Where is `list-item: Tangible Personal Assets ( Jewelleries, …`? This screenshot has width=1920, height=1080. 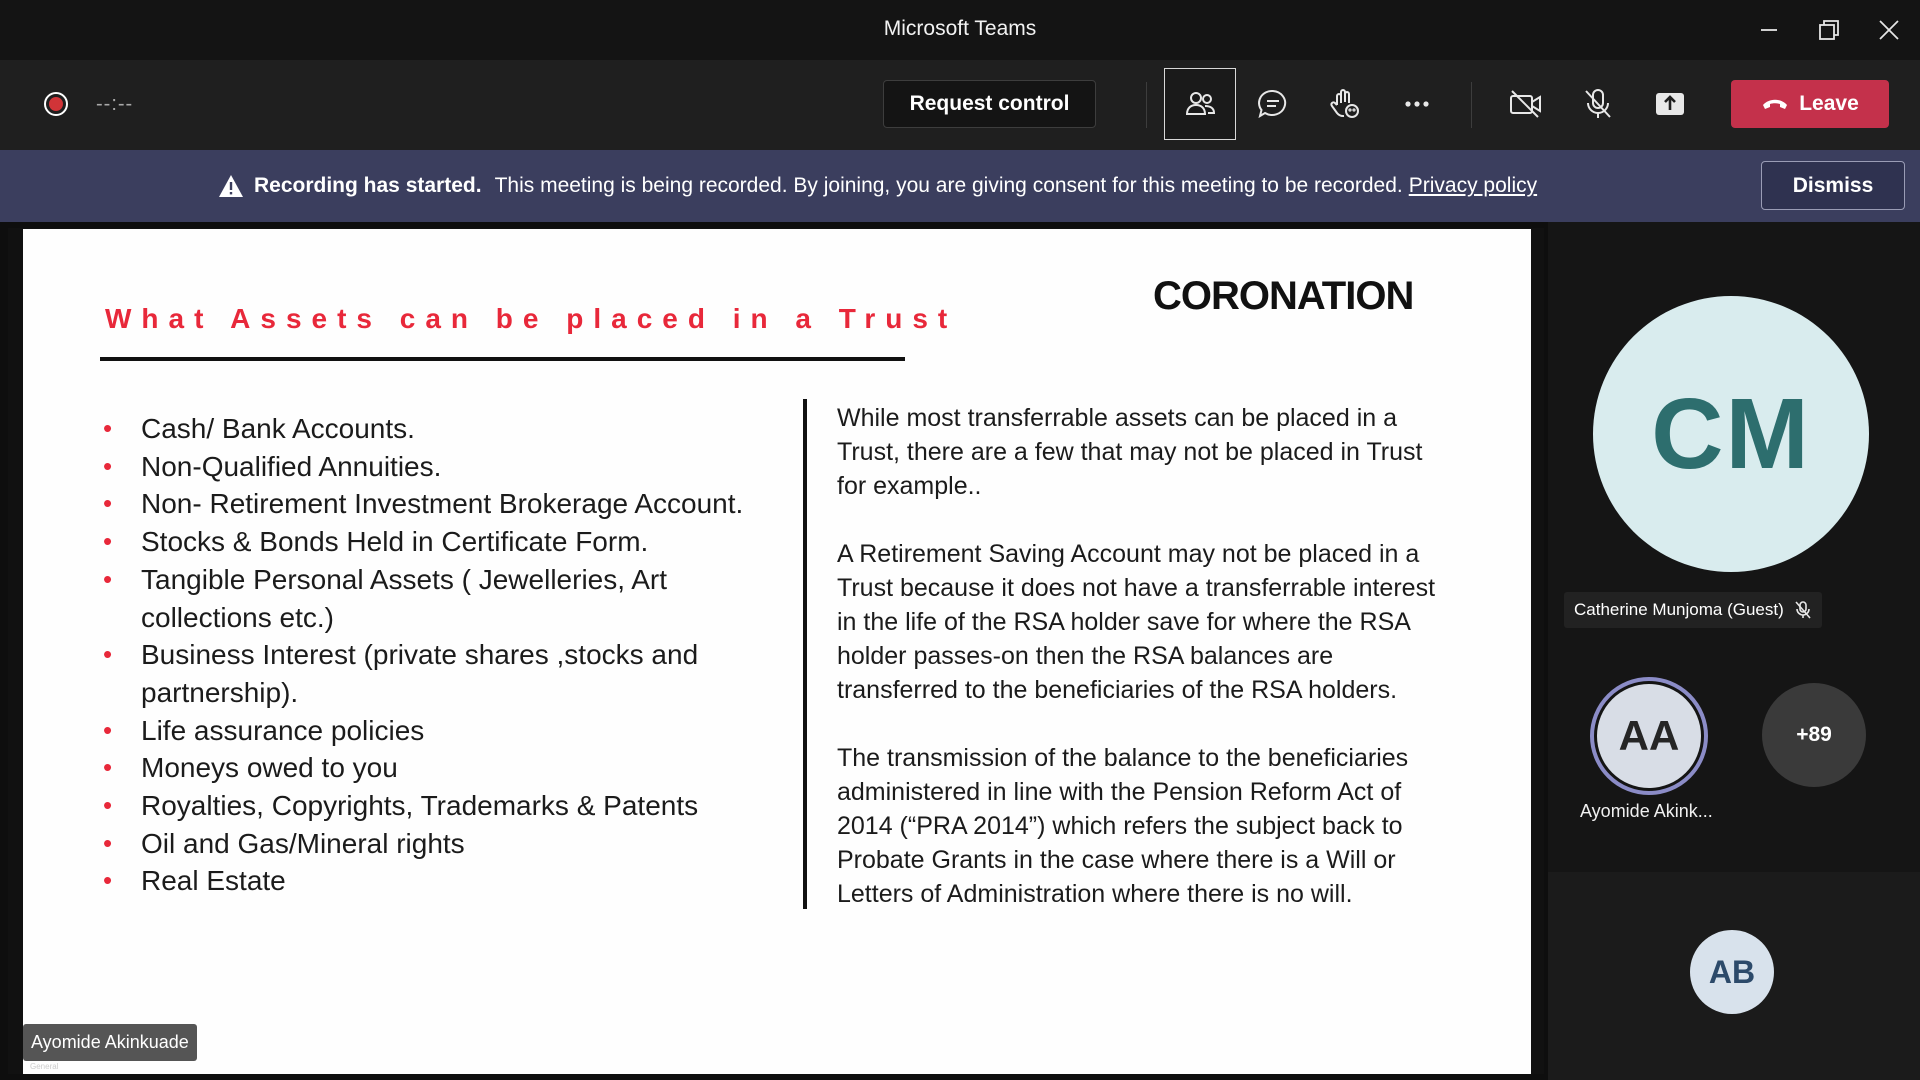 list-item: Tangible Personal Assets ( Jewelleries, … is located at coordinates (403, 598).